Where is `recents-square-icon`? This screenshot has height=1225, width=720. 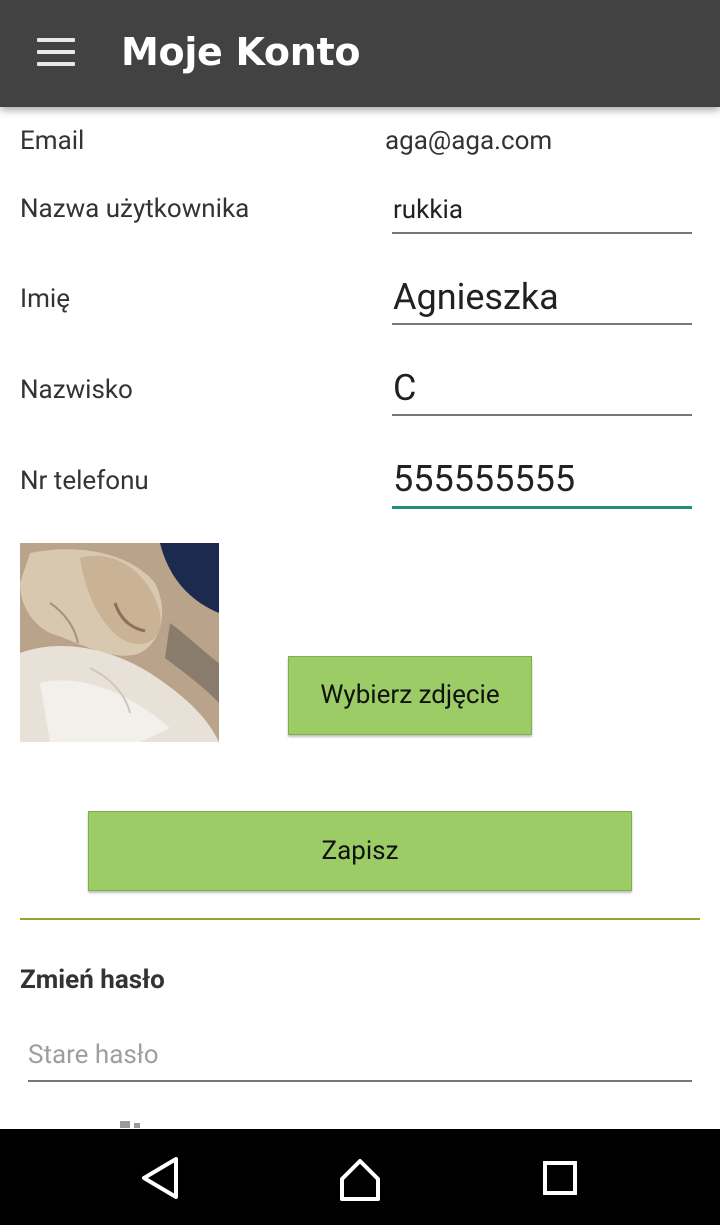
recents-square-icon is located at coordinates (560, 1178).